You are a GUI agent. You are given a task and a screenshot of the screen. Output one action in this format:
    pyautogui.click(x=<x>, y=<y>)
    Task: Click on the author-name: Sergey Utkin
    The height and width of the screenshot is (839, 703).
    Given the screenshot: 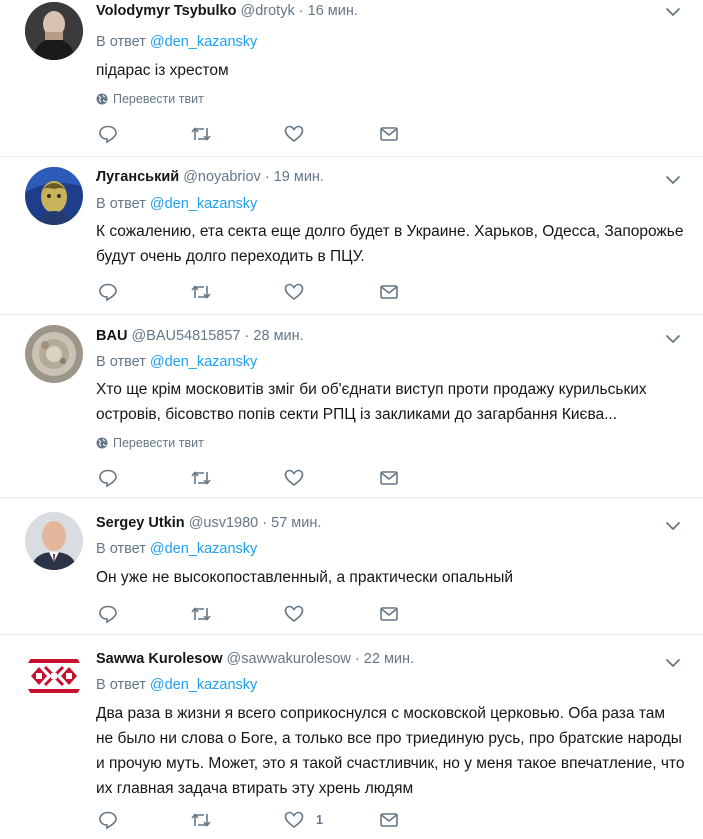 What is the action you would take?
    pyautogui.click(x=140, y=523)
    